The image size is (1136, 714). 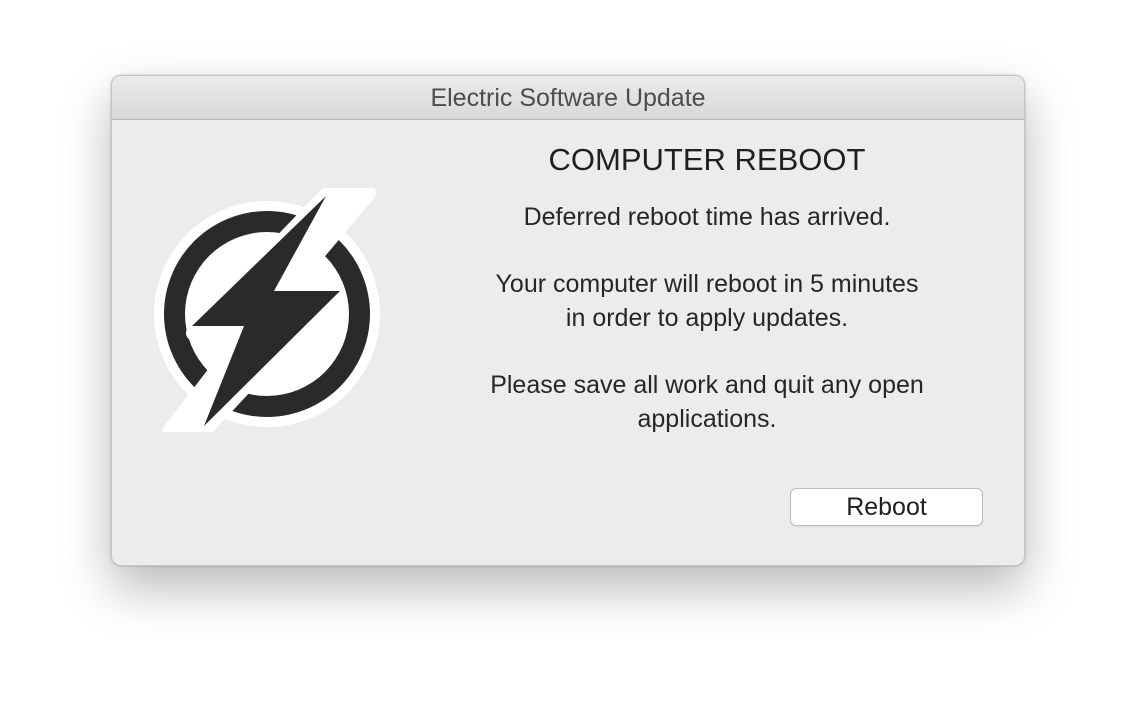 I want to click on message-save-line-2: applications., so click(x=707, y=419).